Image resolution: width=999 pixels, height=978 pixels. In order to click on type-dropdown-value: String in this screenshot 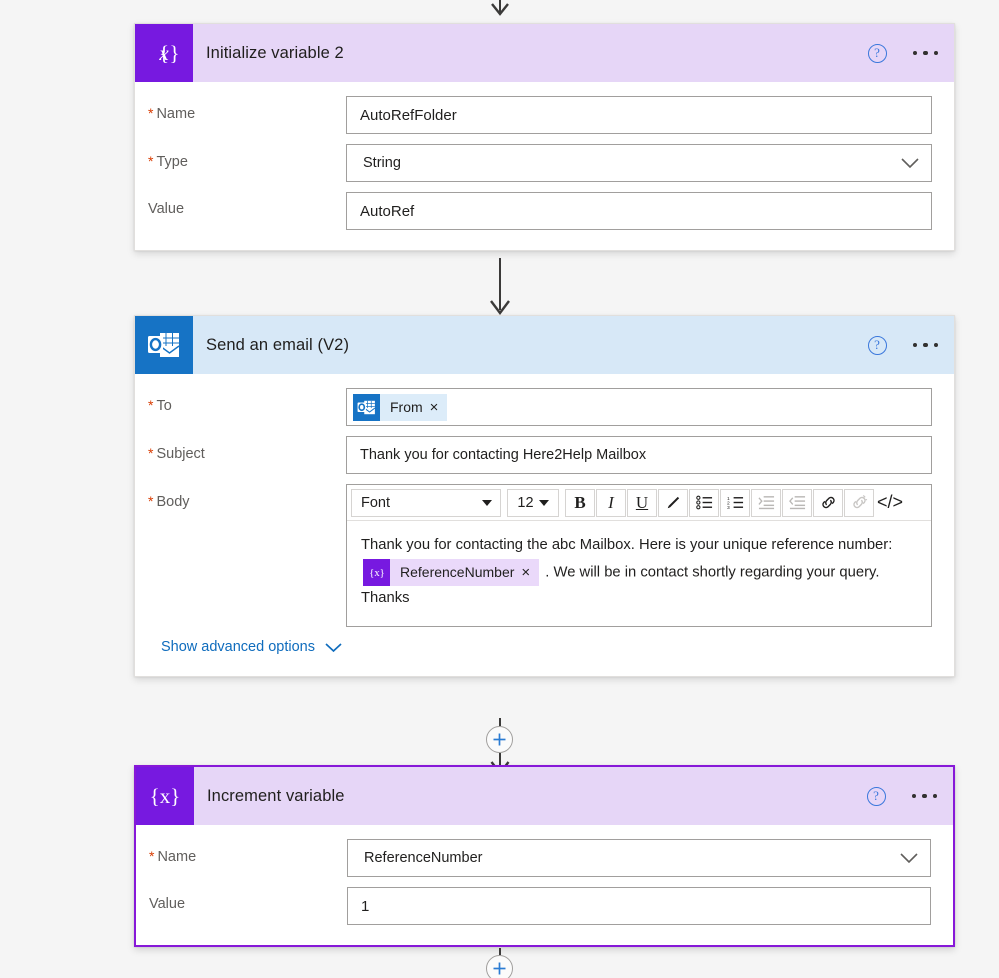, I will do `click(382, 163)`.